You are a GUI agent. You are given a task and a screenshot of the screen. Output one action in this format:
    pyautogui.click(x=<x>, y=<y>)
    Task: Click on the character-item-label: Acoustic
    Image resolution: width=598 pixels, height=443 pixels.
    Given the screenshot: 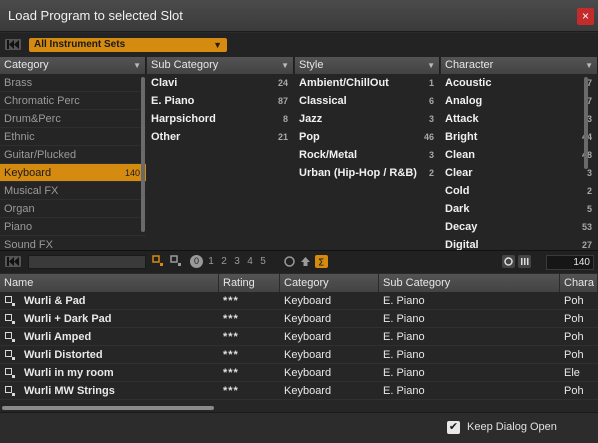 What is the action you would take?
    pyautogui.click(x=468, y=83)
    